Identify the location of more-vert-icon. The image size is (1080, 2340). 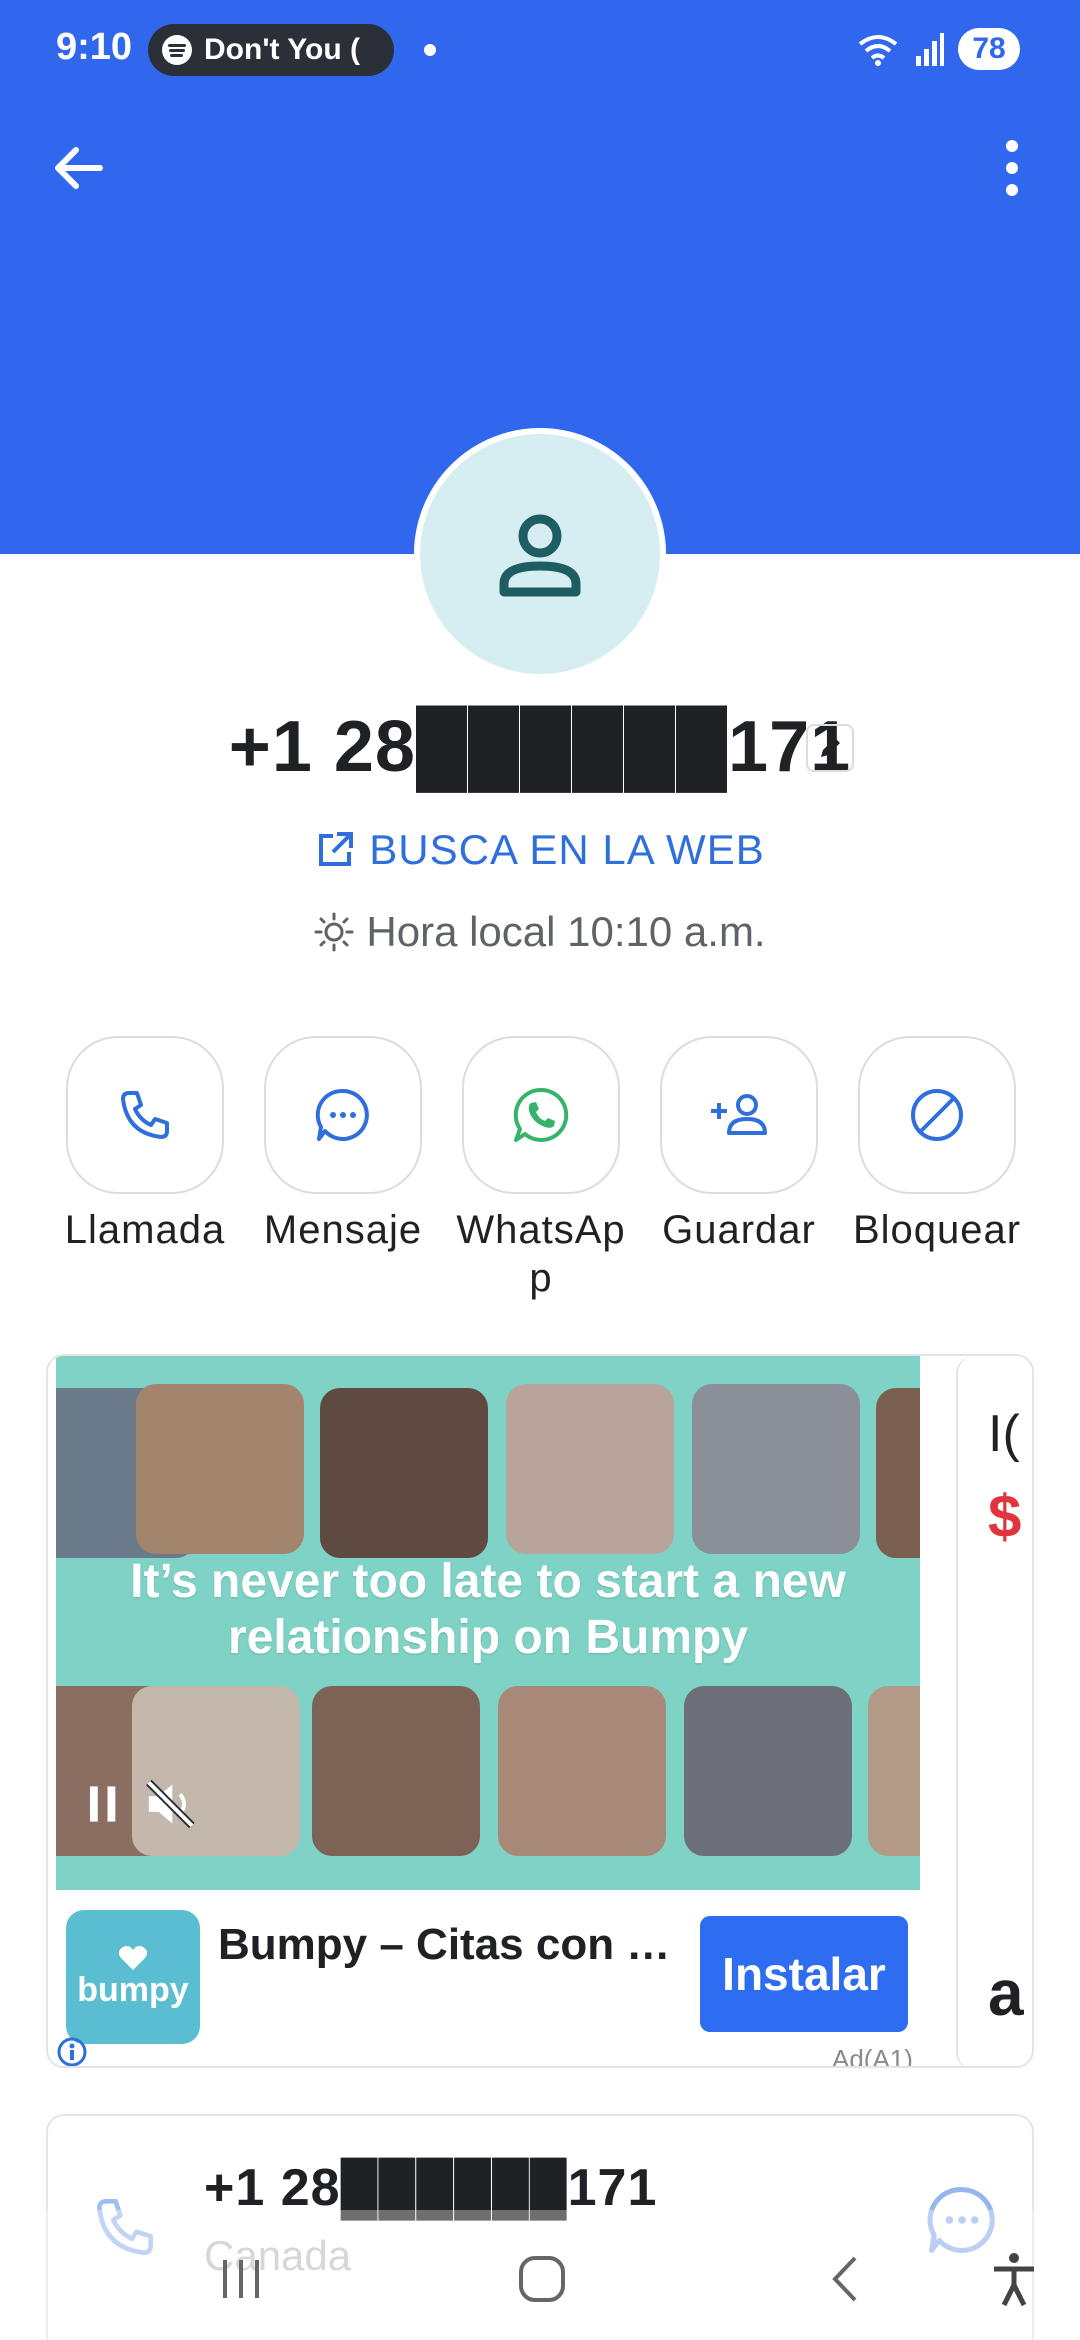
(1012, 168).